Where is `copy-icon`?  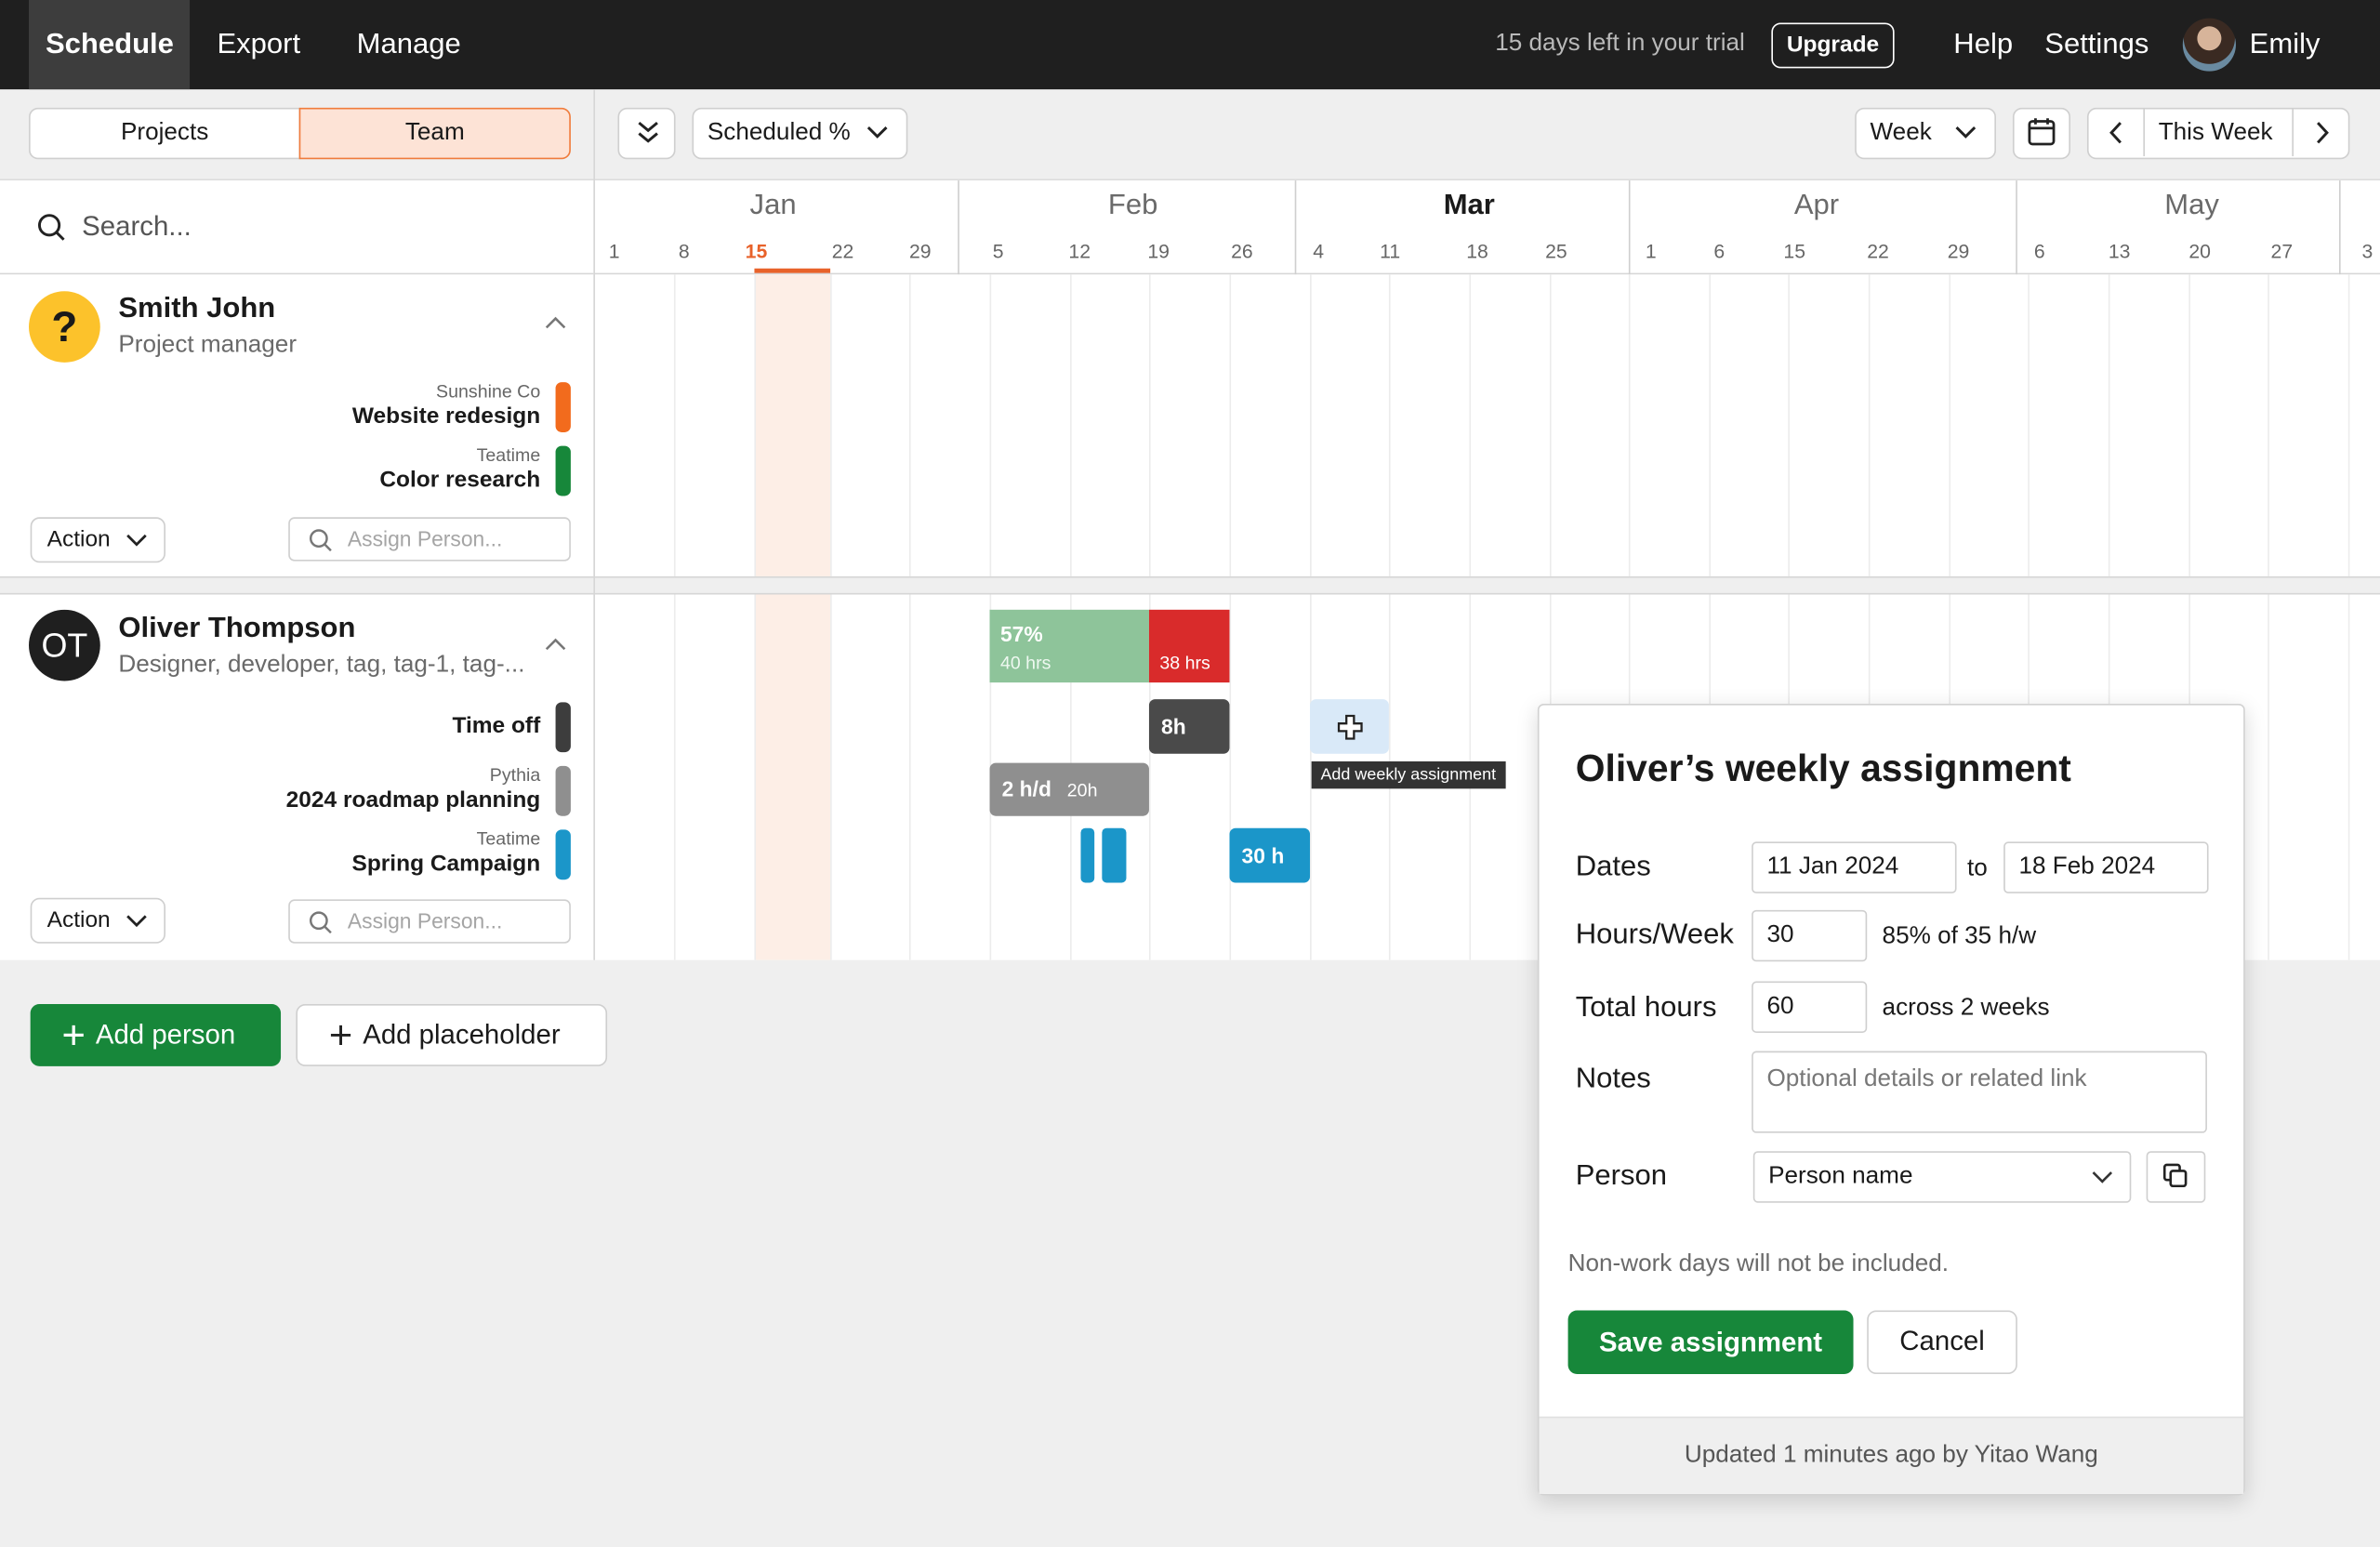
copy-icon is located at coordinates (2175, 1175).